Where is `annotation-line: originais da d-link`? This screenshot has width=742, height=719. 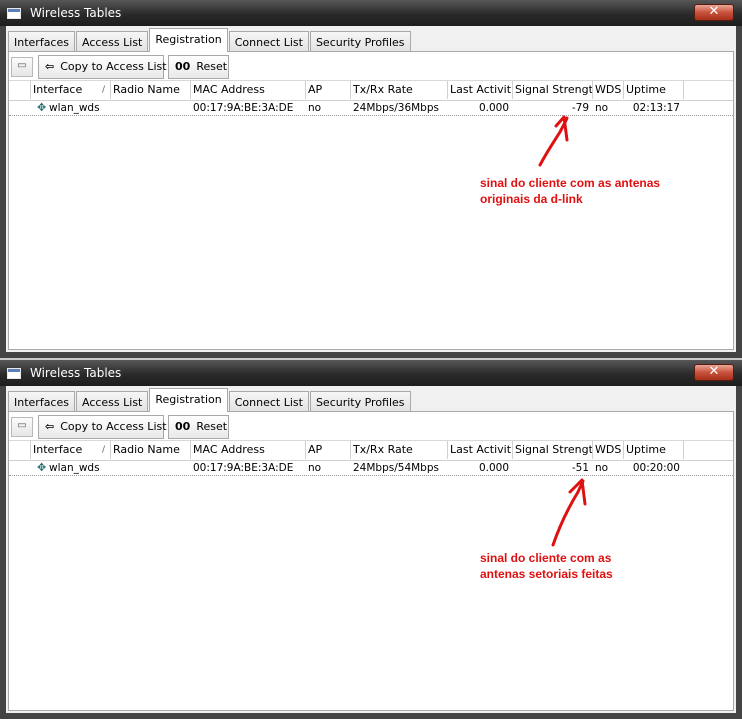 annotation-line: originais da d-link is located at coordinates (531, 199).